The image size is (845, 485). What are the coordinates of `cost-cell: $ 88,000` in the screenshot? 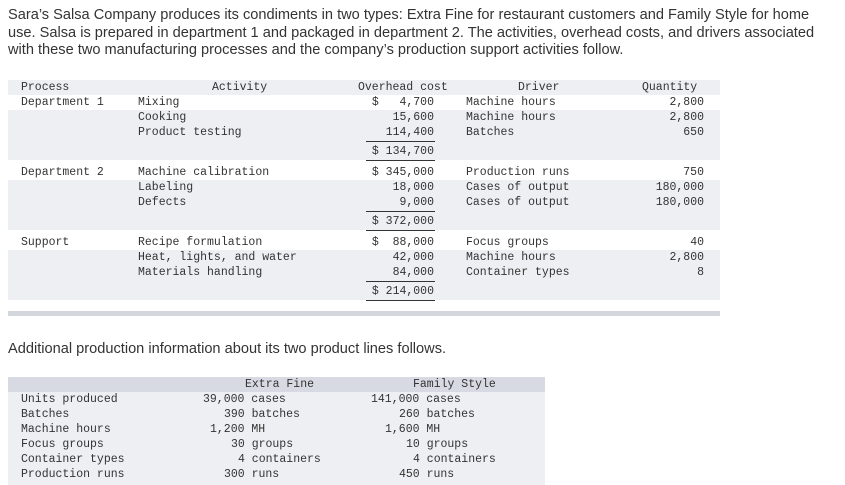 It's located at (402, 242).